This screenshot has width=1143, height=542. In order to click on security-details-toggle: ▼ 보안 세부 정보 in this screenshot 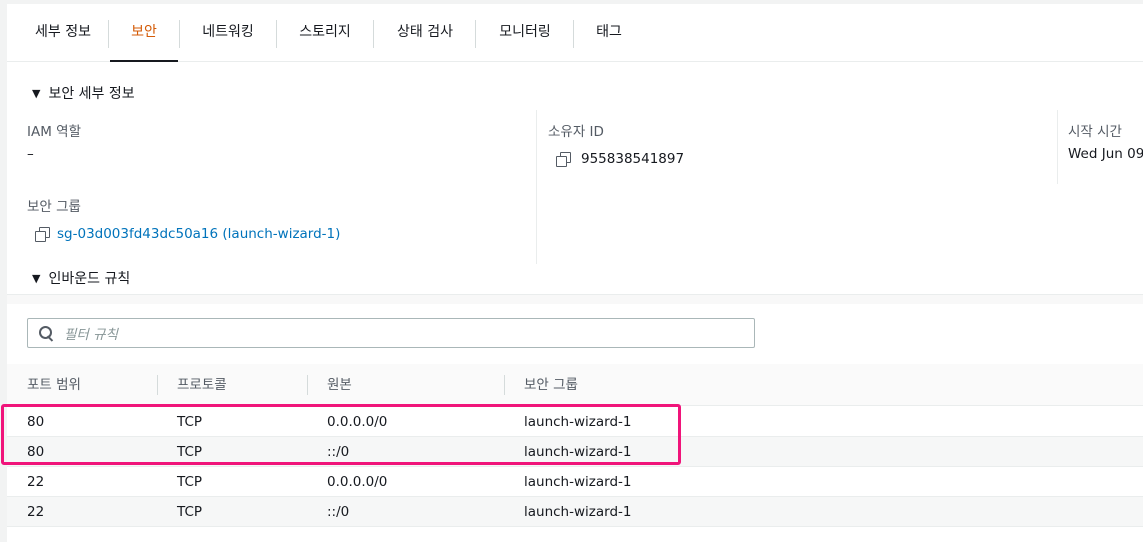, I will do `click(83, 93)`.